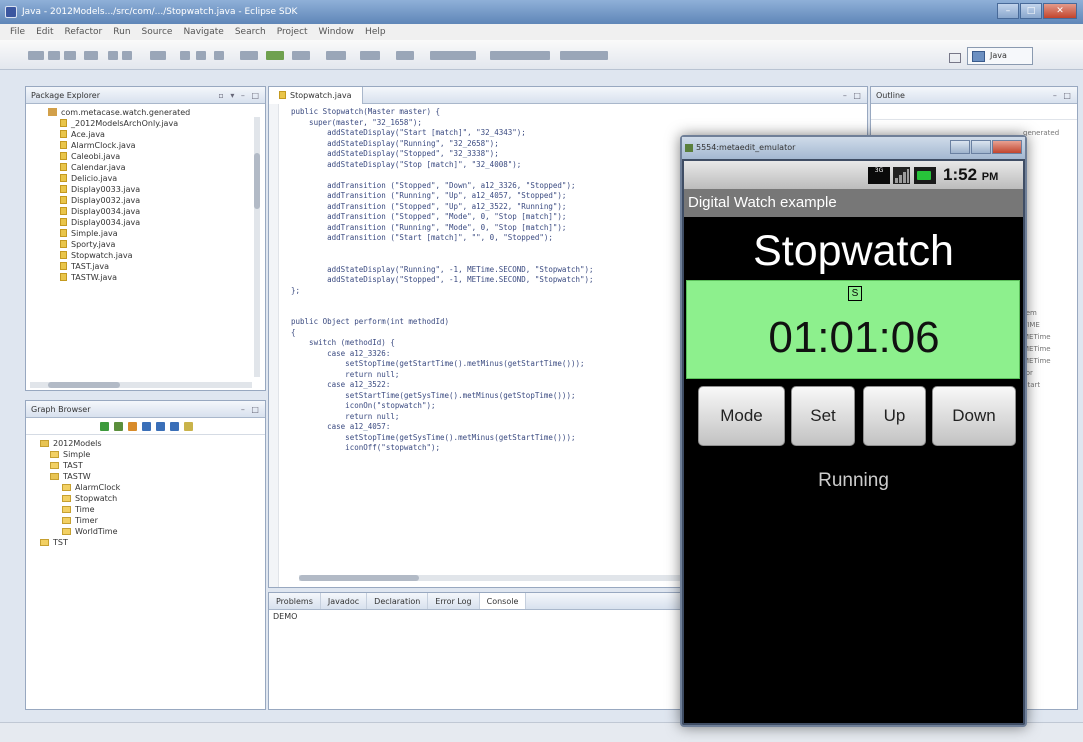 The width and height of the screenshot is (1083, 742). I want to click on menu-source: Source, so click(157, 32).